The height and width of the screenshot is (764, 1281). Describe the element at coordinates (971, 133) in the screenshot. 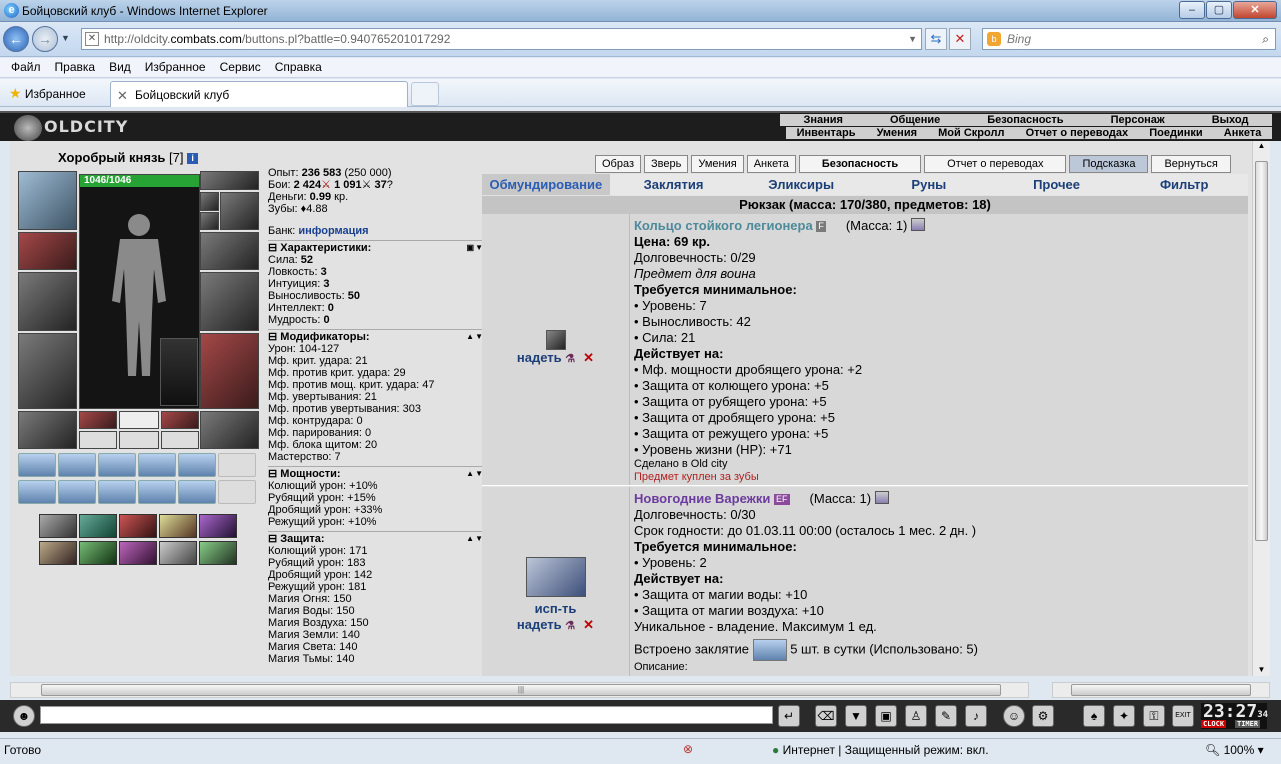

I see `nav-my-scroll: Мой Скролл` at that location.